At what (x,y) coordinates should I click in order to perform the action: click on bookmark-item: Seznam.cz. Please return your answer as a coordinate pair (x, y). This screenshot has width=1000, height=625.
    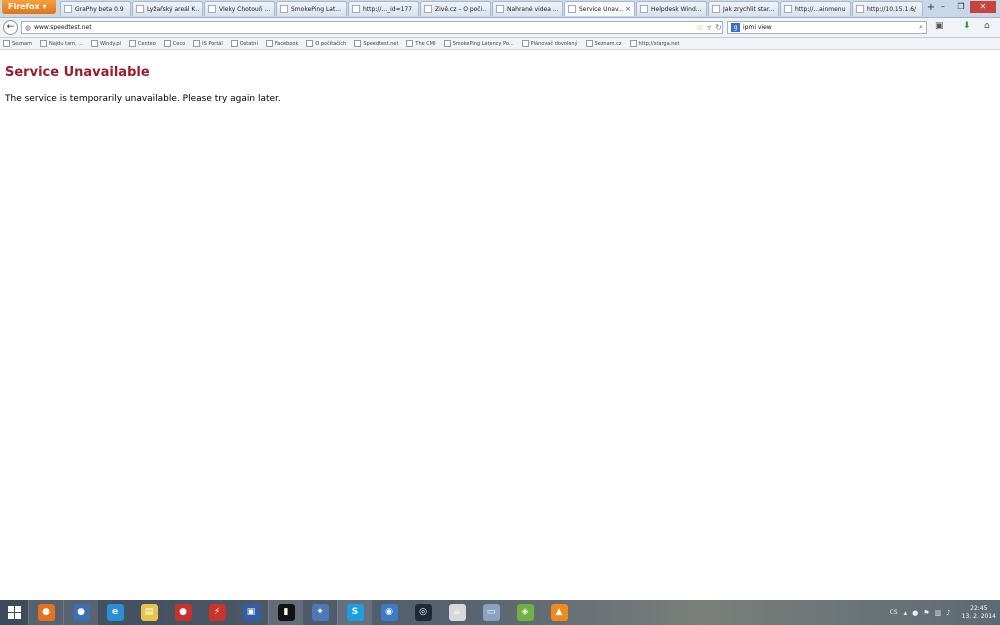
    Looking at the image, I should click on (603, 43).